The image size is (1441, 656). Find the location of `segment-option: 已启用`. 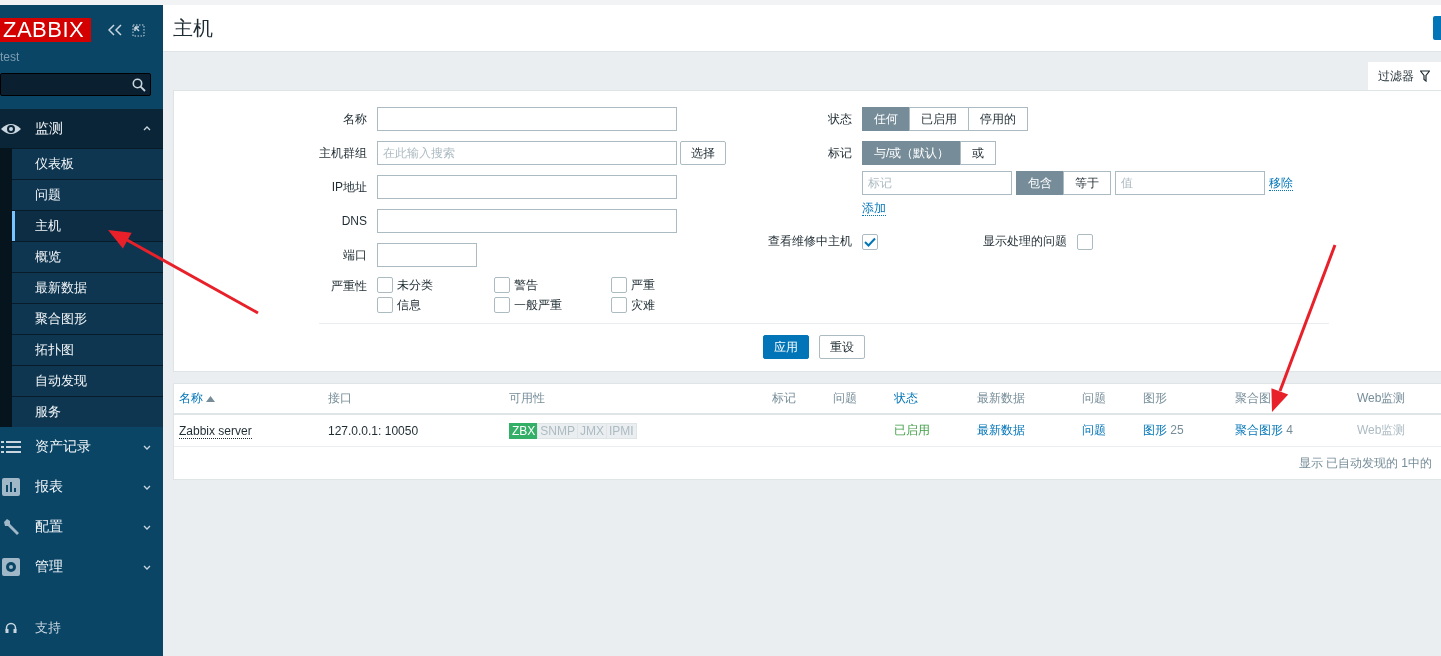

segment-option: 已启用 is located at coordinates (939, 119).